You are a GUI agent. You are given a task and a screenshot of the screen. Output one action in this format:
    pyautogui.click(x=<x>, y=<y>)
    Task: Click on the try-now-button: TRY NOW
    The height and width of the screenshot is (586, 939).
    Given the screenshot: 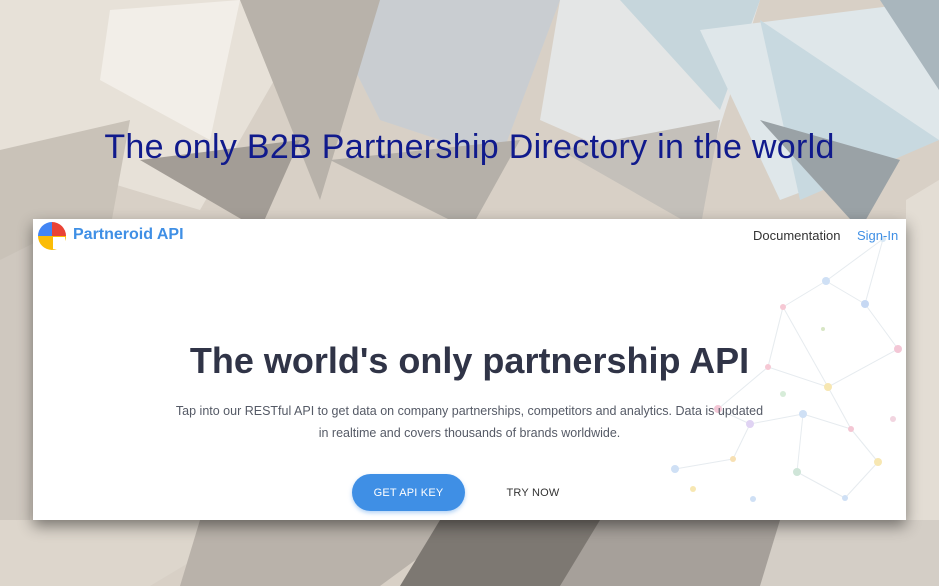 What is the action you would take?
    pyautogui.click(x=533, y=492)
    